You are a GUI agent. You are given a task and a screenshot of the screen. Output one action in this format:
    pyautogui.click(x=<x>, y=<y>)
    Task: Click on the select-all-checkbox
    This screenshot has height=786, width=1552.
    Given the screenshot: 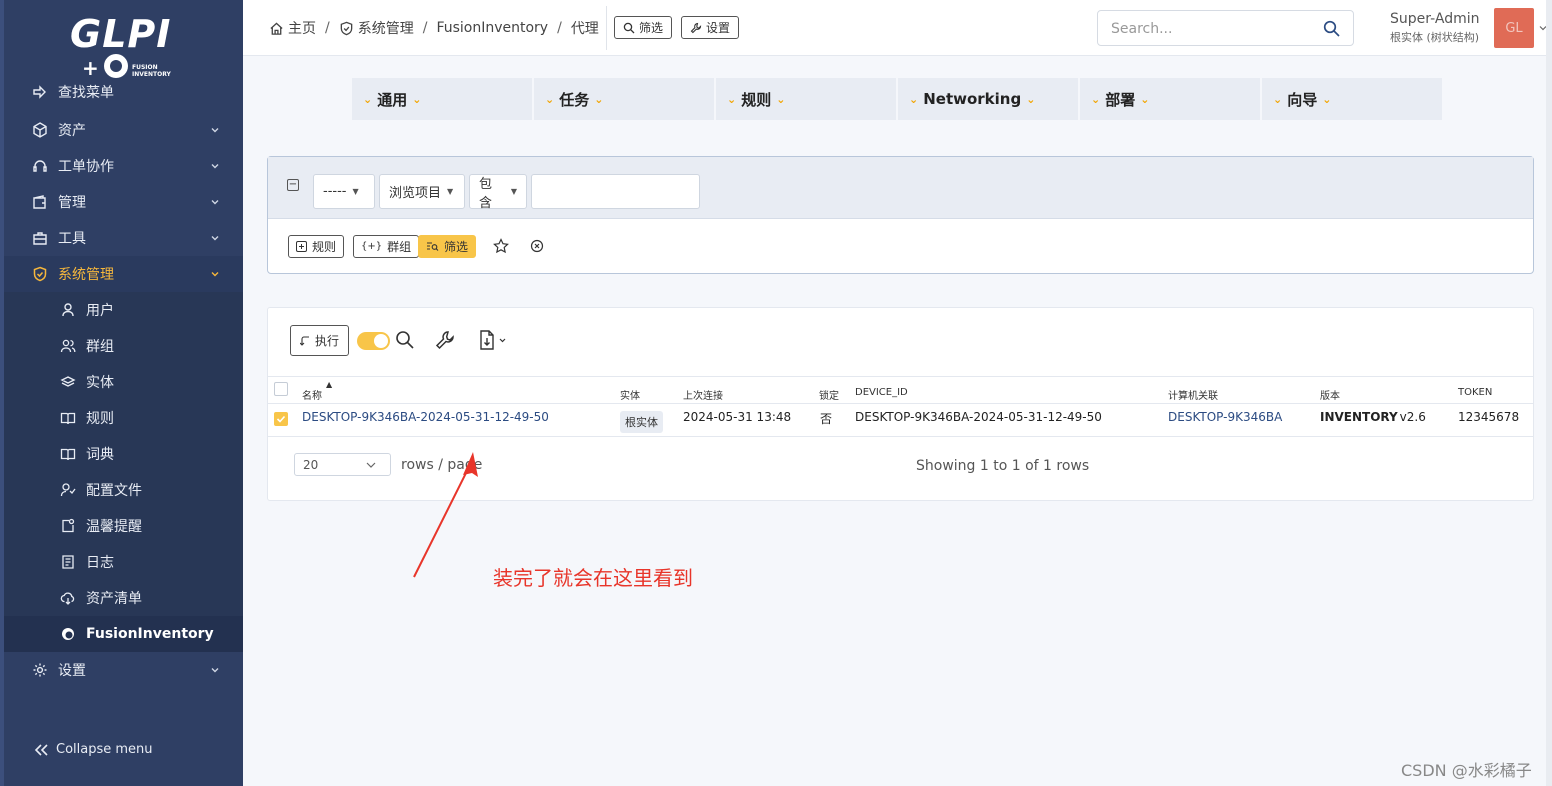 What is the action you would take?
    pyautogui.click(x=281, y=389)
    